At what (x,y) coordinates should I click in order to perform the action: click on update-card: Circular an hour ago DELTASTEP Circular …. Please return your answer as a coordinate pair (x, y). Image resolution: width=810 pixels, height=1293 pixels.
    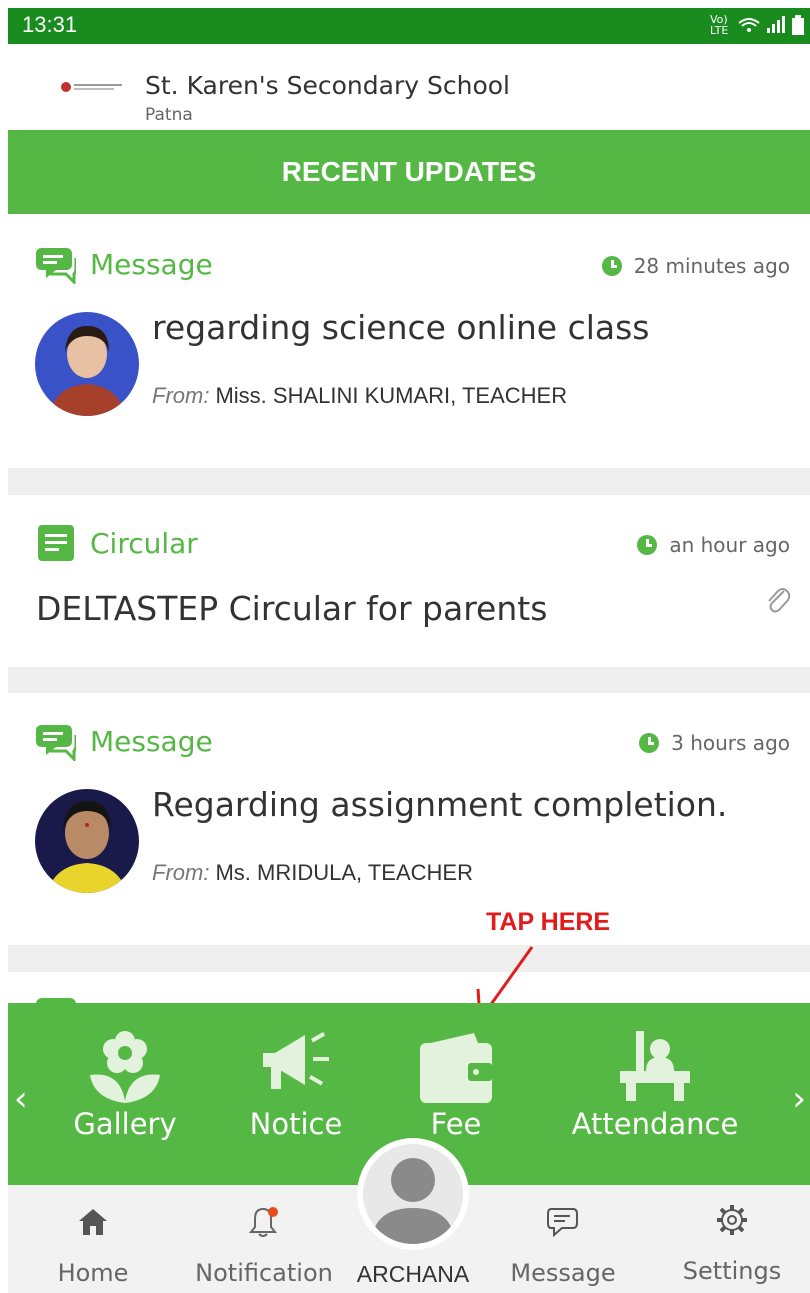
    Looking at the image, I should click on (409, 581).